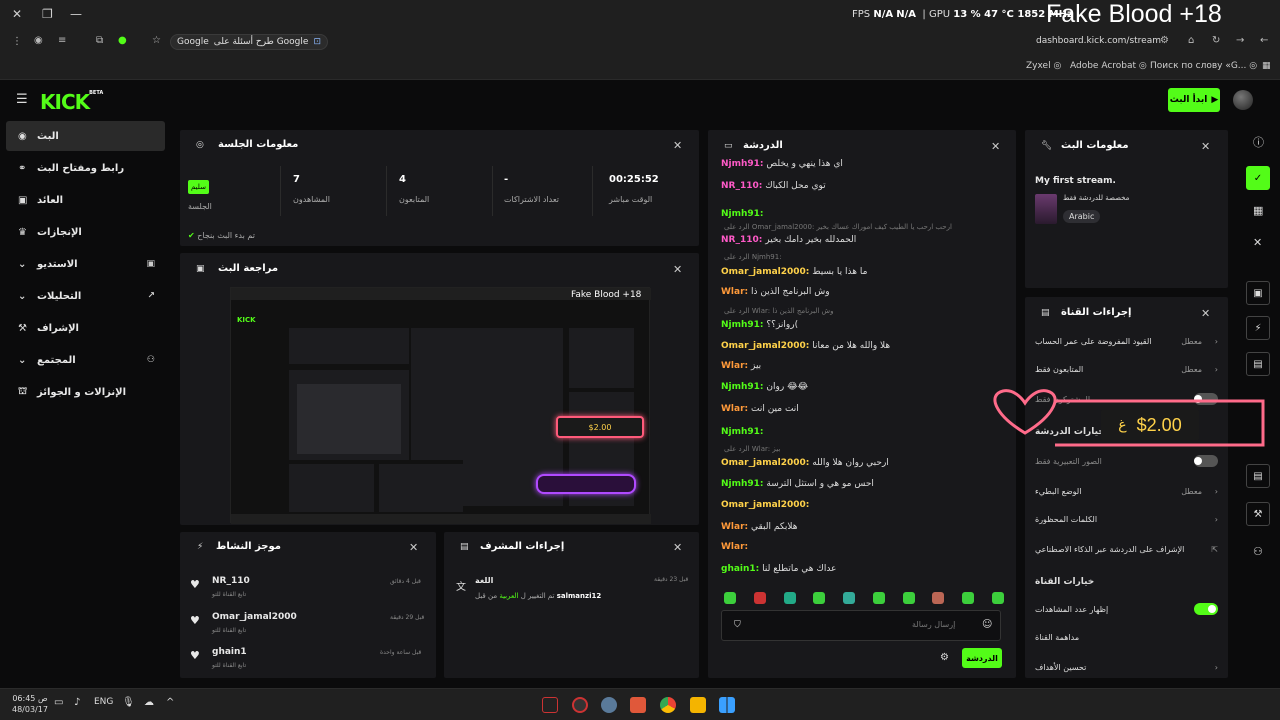 The height and width of the screenshot is (720, 1280). Describe the element at coordinates (85, 264) in the screenshot. I see `sidebar-item-studio: ⌄ الاستديو ▣` at that location.